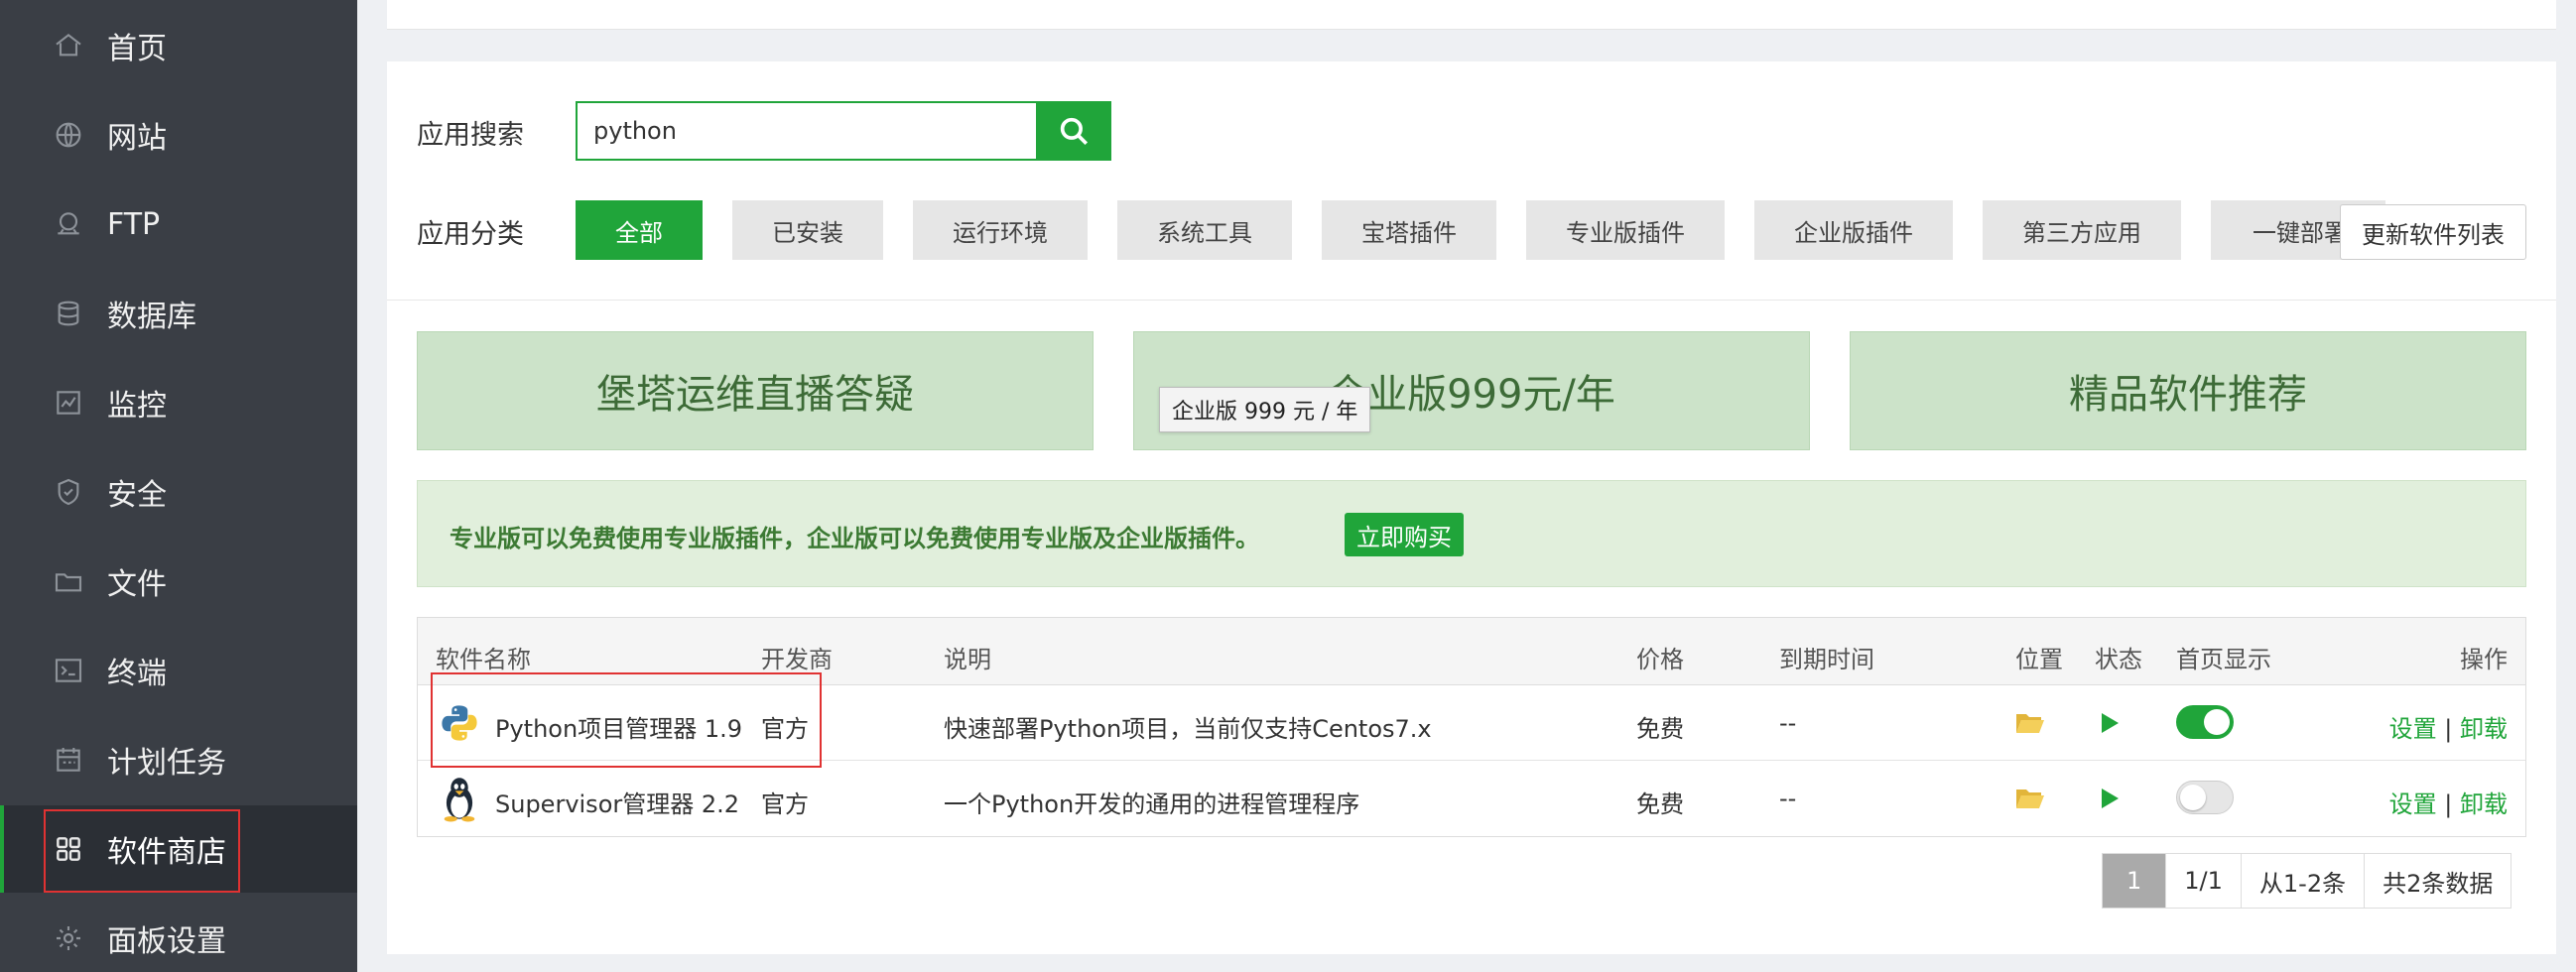  Describe the element at coordinates (68, 224) in the screenshot. I see `ftp-icon` at that location.